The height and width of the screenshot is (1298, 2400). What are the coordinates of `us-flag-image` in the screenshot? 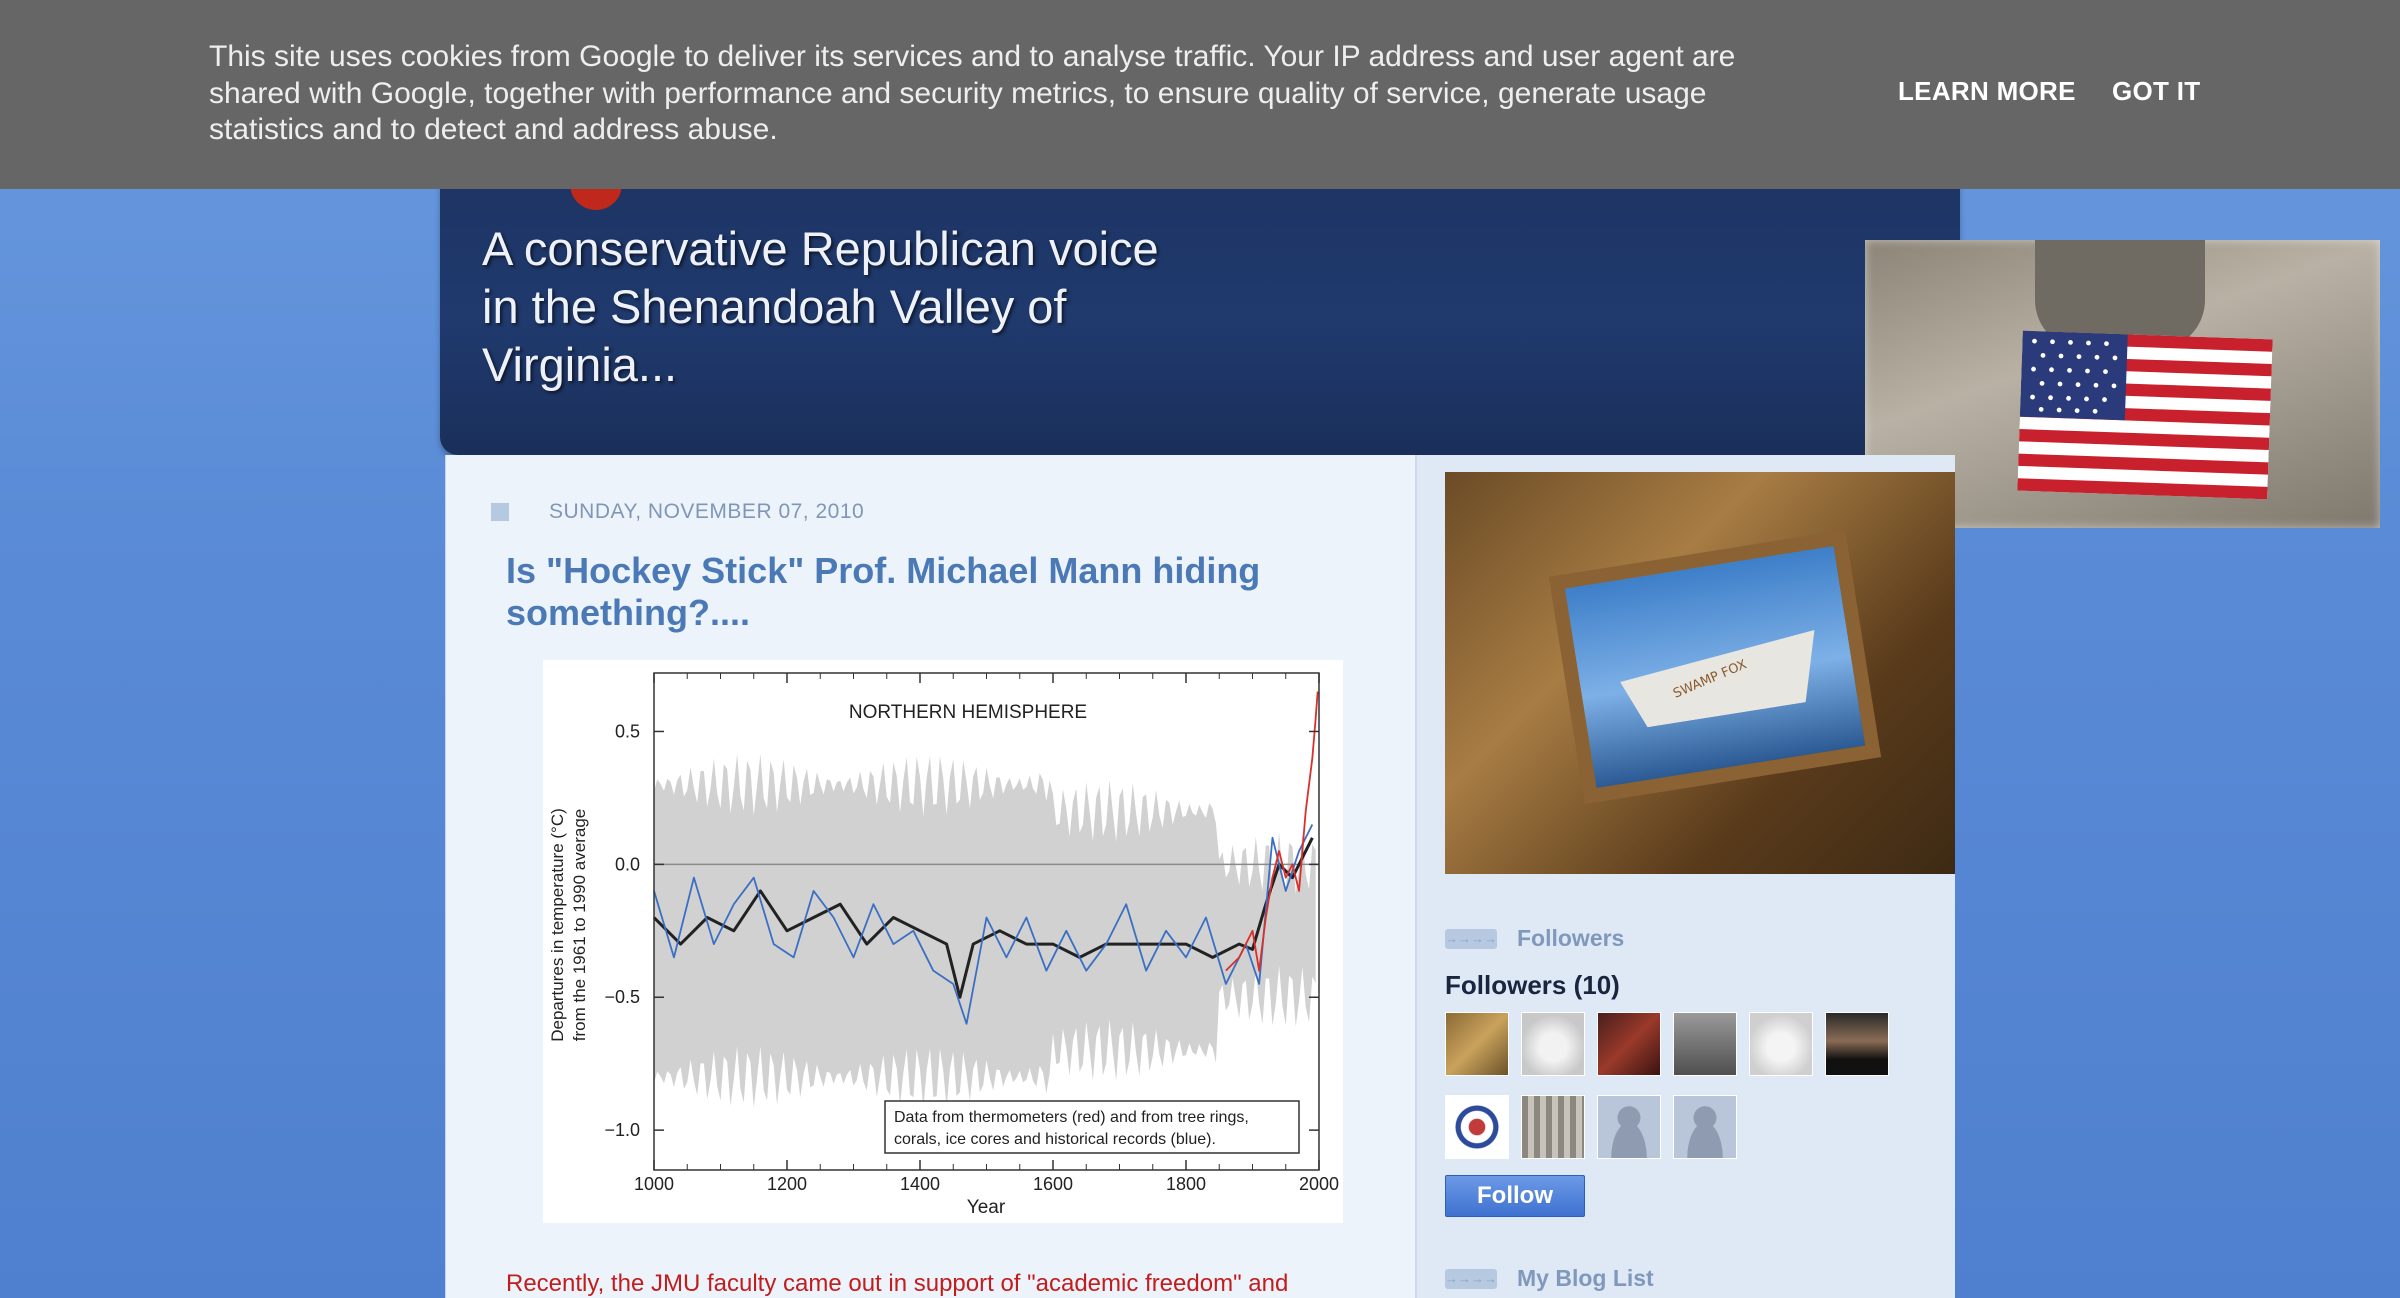 It's located at (2145, 415).